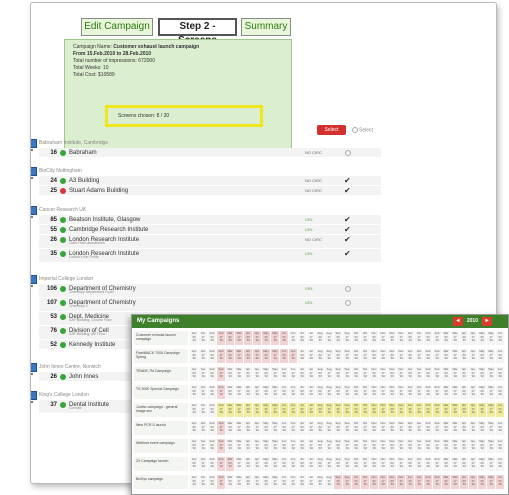 The image size is (509, 495). I want to click on select-all-button: Select, so click(331, 130).